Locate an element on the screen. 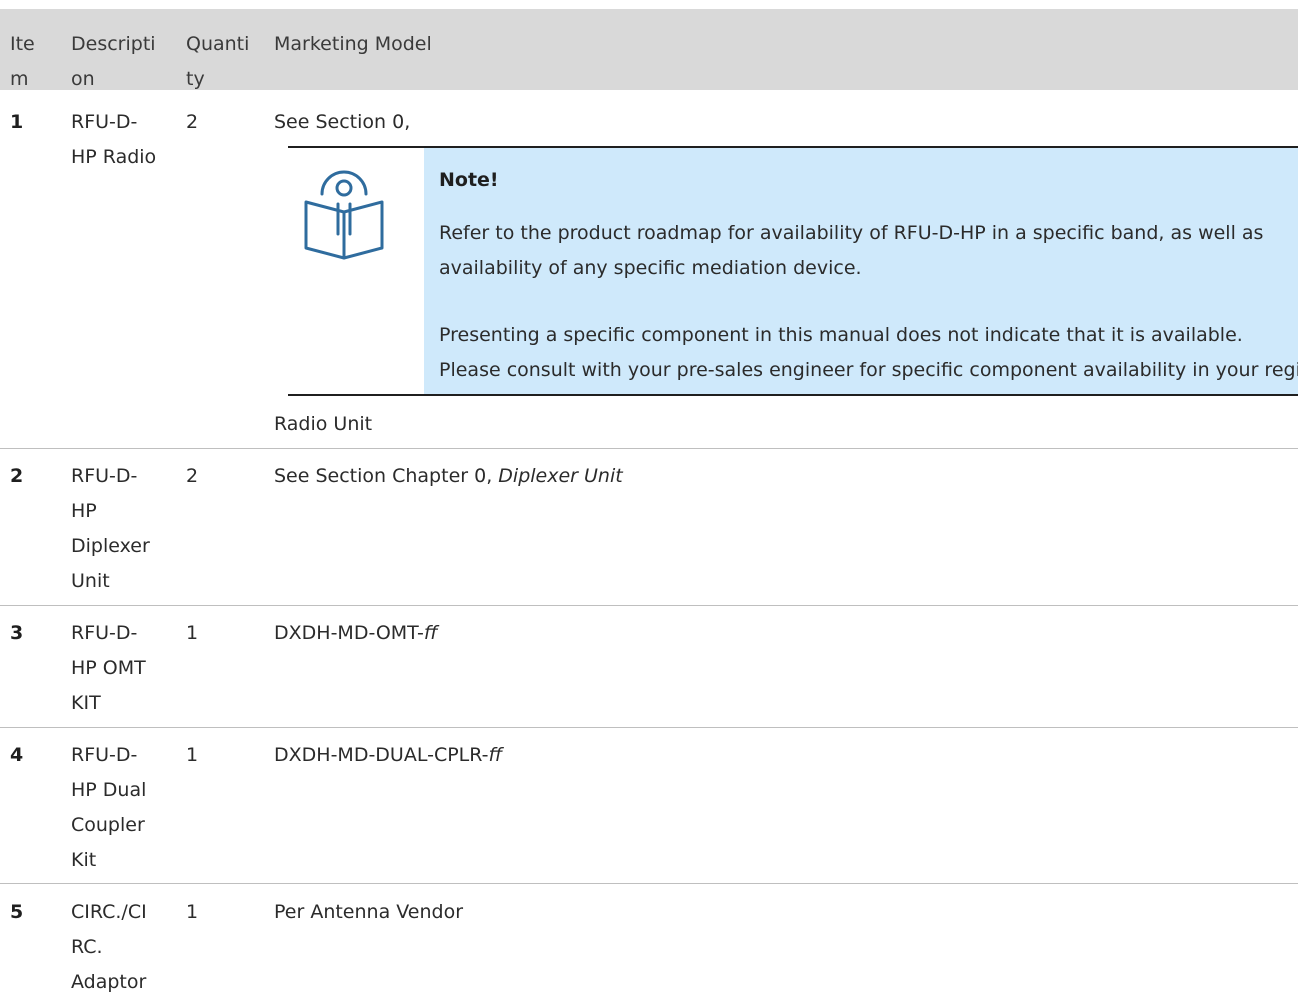 The height and width of the screenshot is (1001, 1298). row-4-quantity: 1 is located at coordinates (192, 755).